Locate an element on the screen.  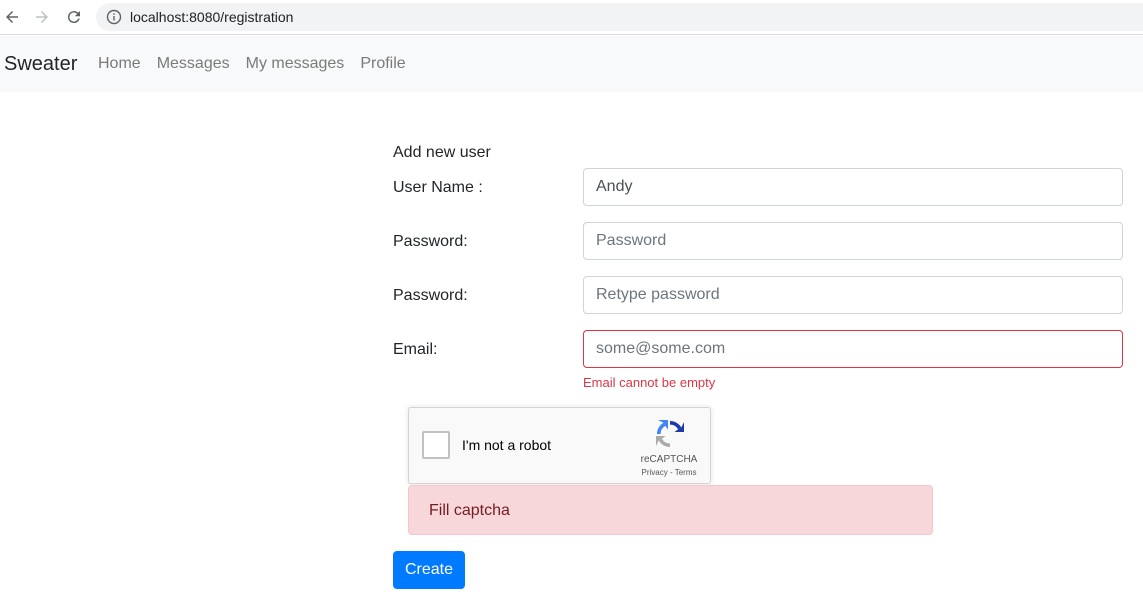
brand-link: Sweater is located at coordinates (40, 64).